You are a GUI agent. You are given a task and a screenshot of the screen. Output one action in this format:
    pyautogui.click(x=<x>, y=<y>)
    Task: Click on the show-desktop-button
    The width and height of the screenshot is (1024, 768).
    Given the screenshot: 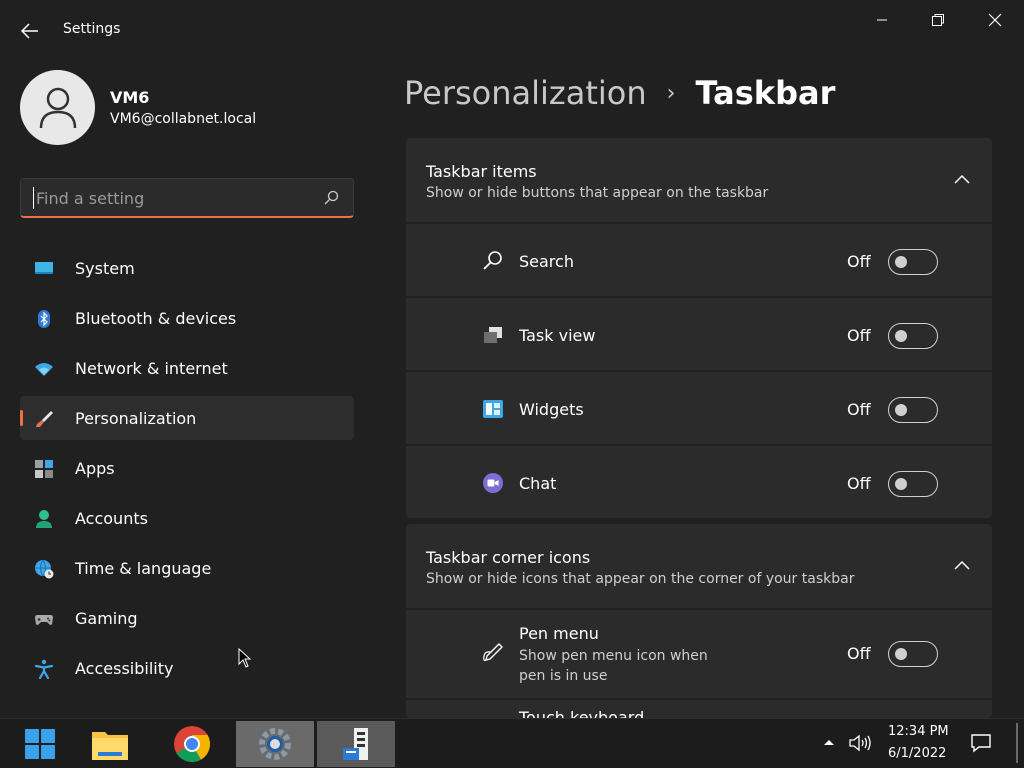 What is the action you would take?
    pyautogui.click(x=1017, y=743)
    